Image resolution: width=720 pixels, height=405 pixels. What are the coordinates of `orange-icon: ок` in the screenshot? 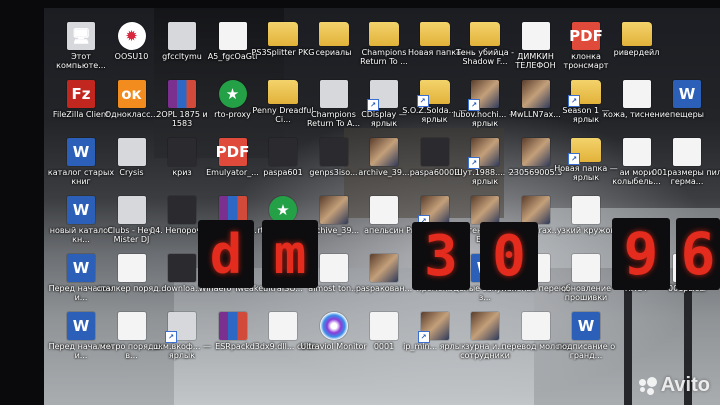 It's located at (131, 94).